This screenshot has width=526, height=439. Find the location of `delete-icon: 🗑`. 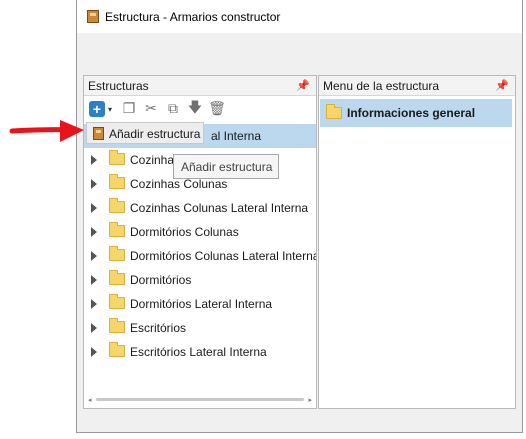

delete-icon: 🗑 is located at coordinates (217, 109).